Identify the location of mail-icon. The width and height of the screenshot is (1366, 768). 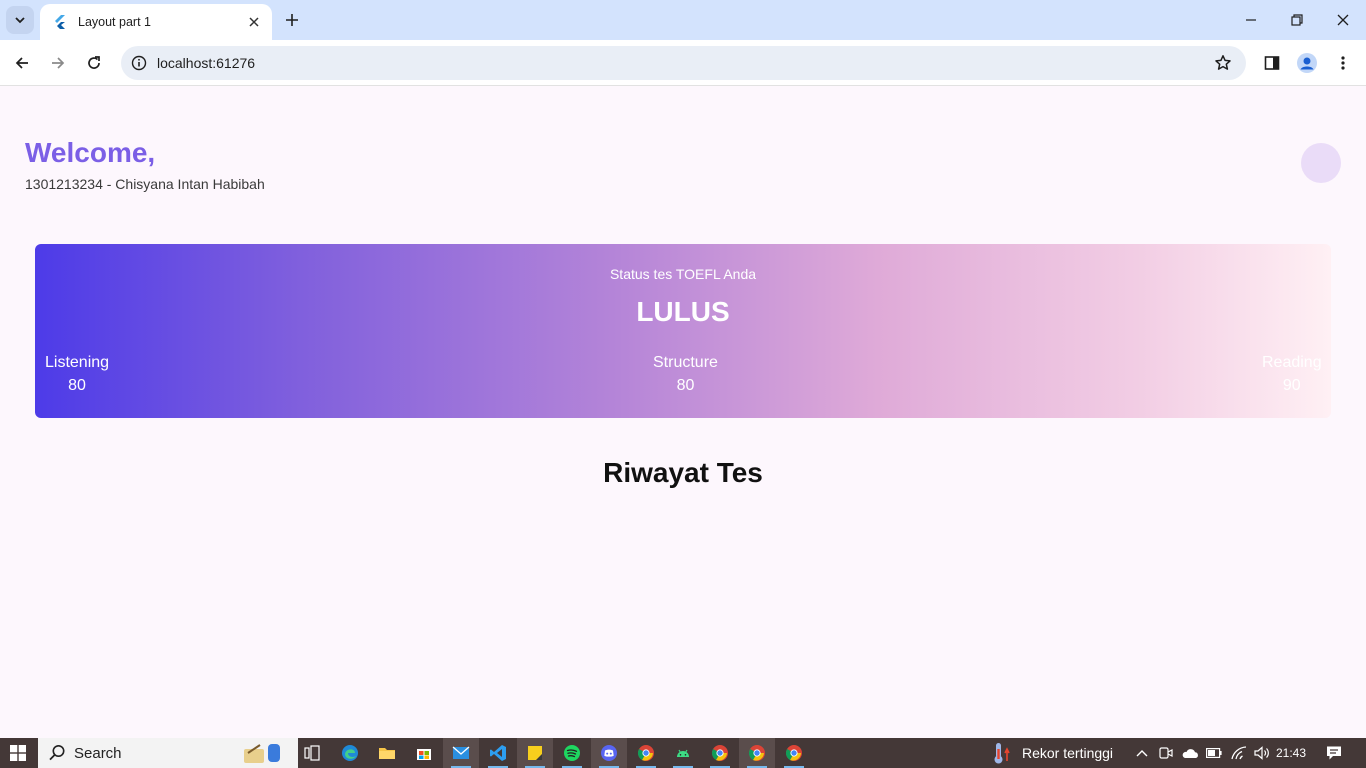
(461, 752).